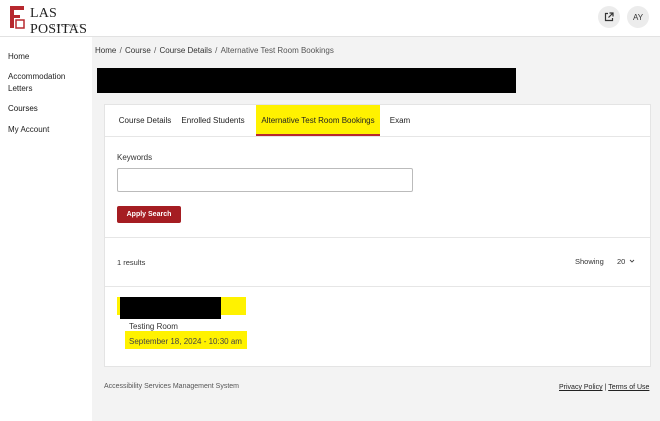 The width and height of the screenshot is (660, 421). I want to click on tab-exam: Exam, so click(400, 120).